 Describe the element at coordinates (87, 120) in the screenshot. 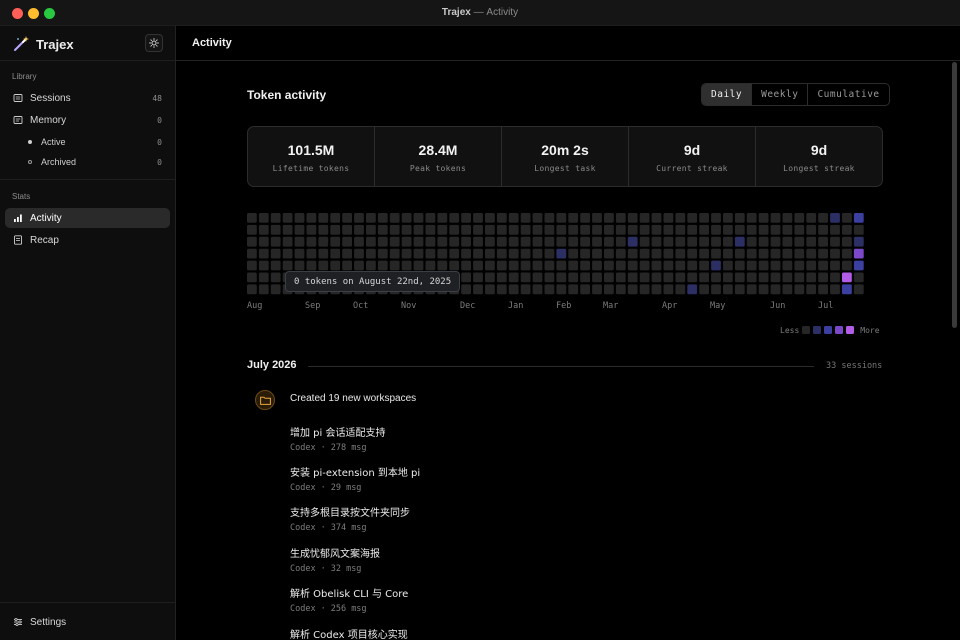

I see `sidebar-item-memory: Memory 0` at that location.